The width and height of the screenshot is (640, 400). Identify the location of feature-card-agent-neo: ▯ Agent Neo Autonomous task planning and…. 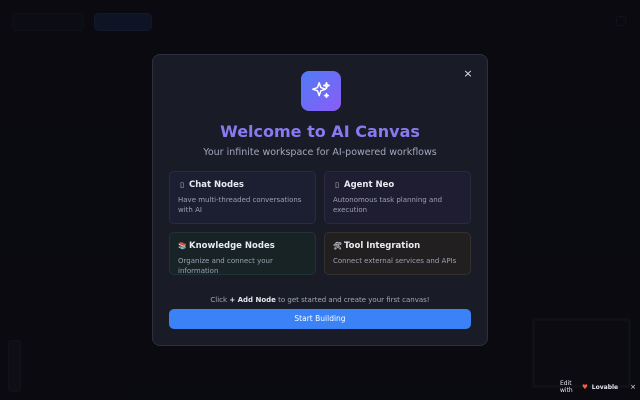
(397, 197).